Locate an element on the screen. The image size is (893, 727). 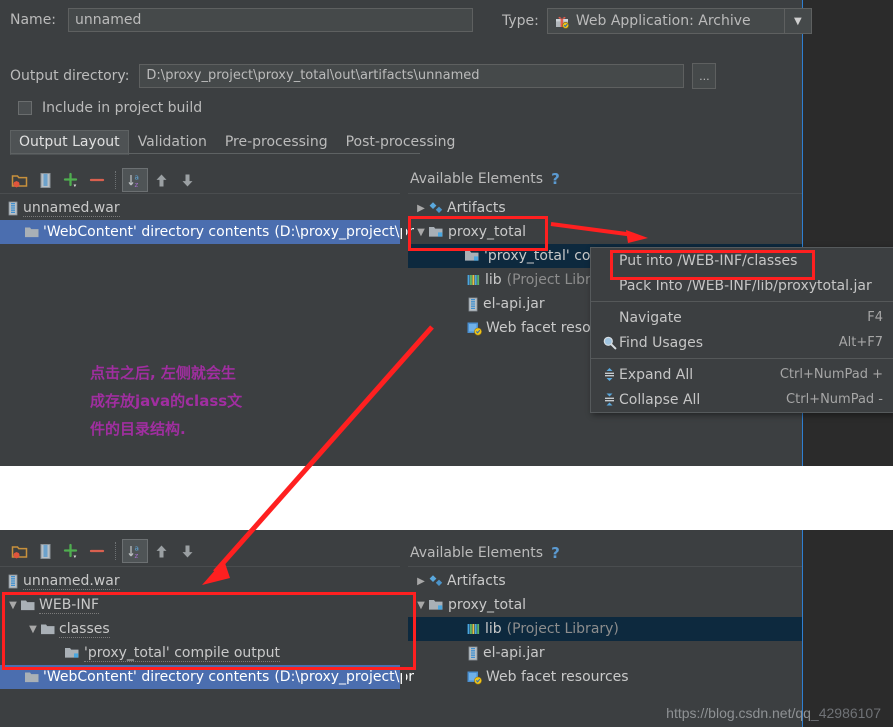
tree-row-label: lib is located at coordinates (493, 280).